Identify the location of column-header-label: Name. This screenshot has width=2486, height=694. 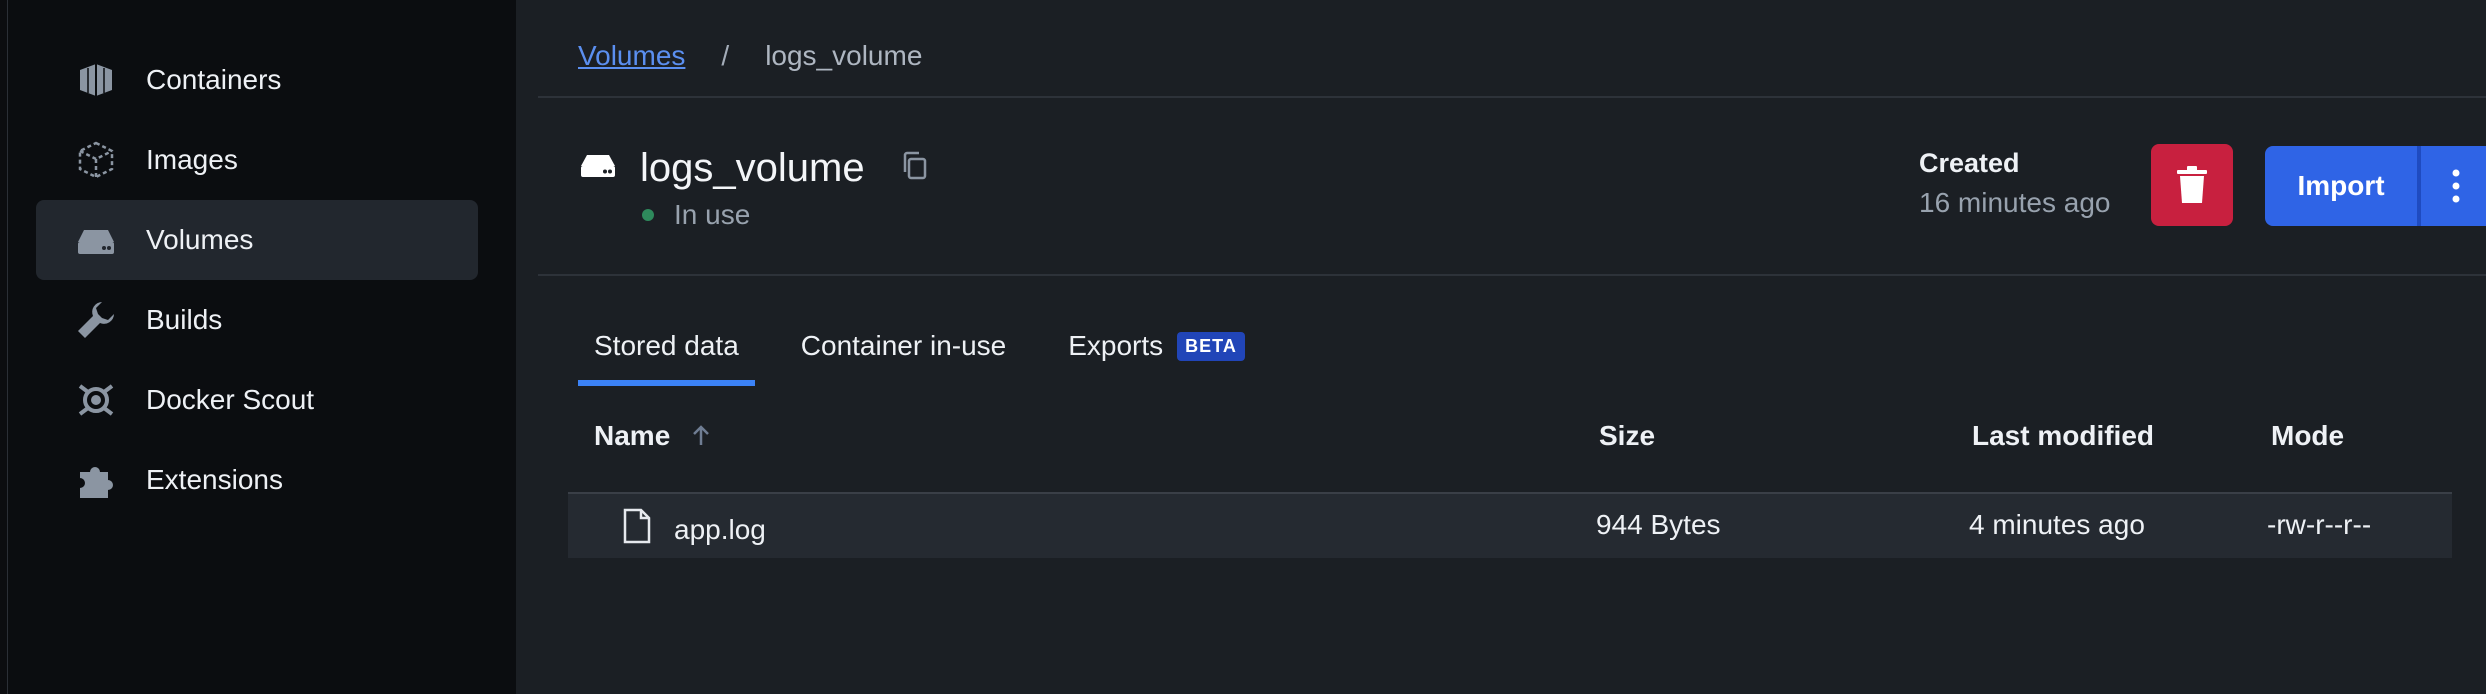
(632, 435).